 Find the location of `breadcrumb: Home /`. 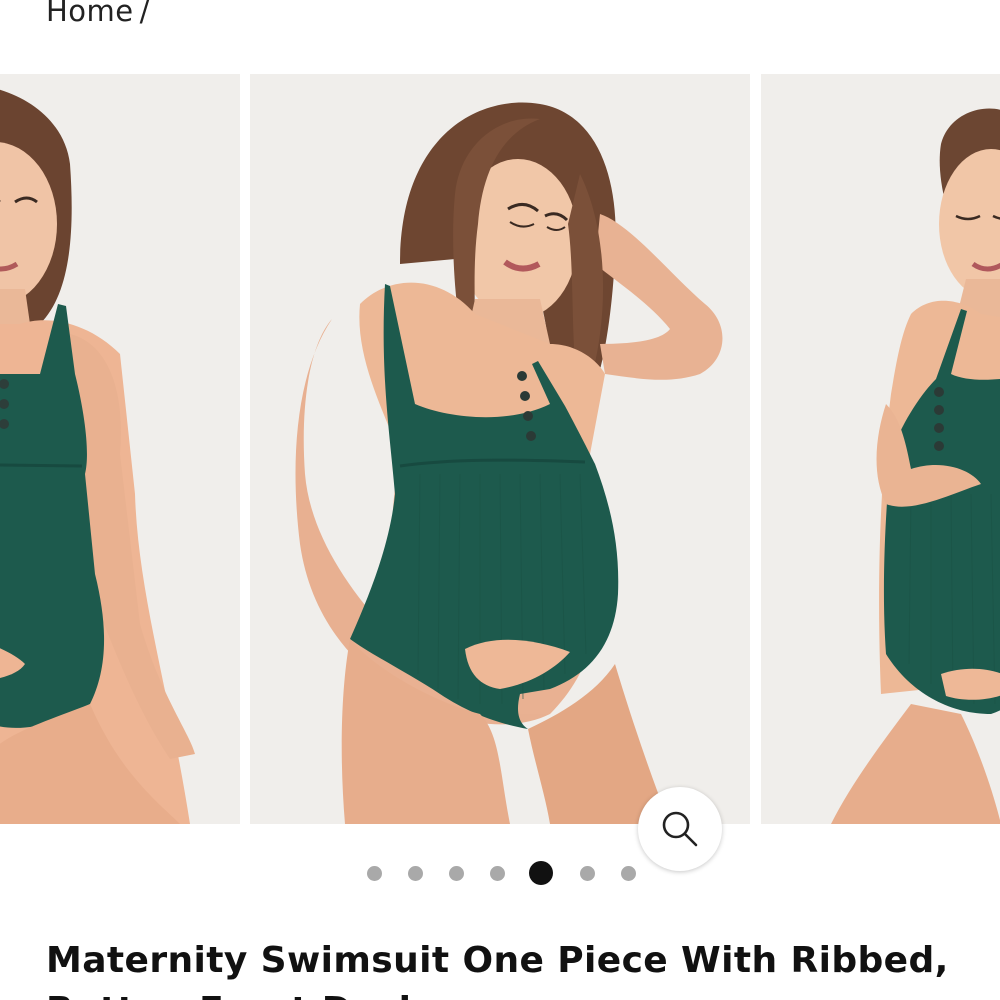

breadcrumb: Home / is located at coordinates (98, 14).